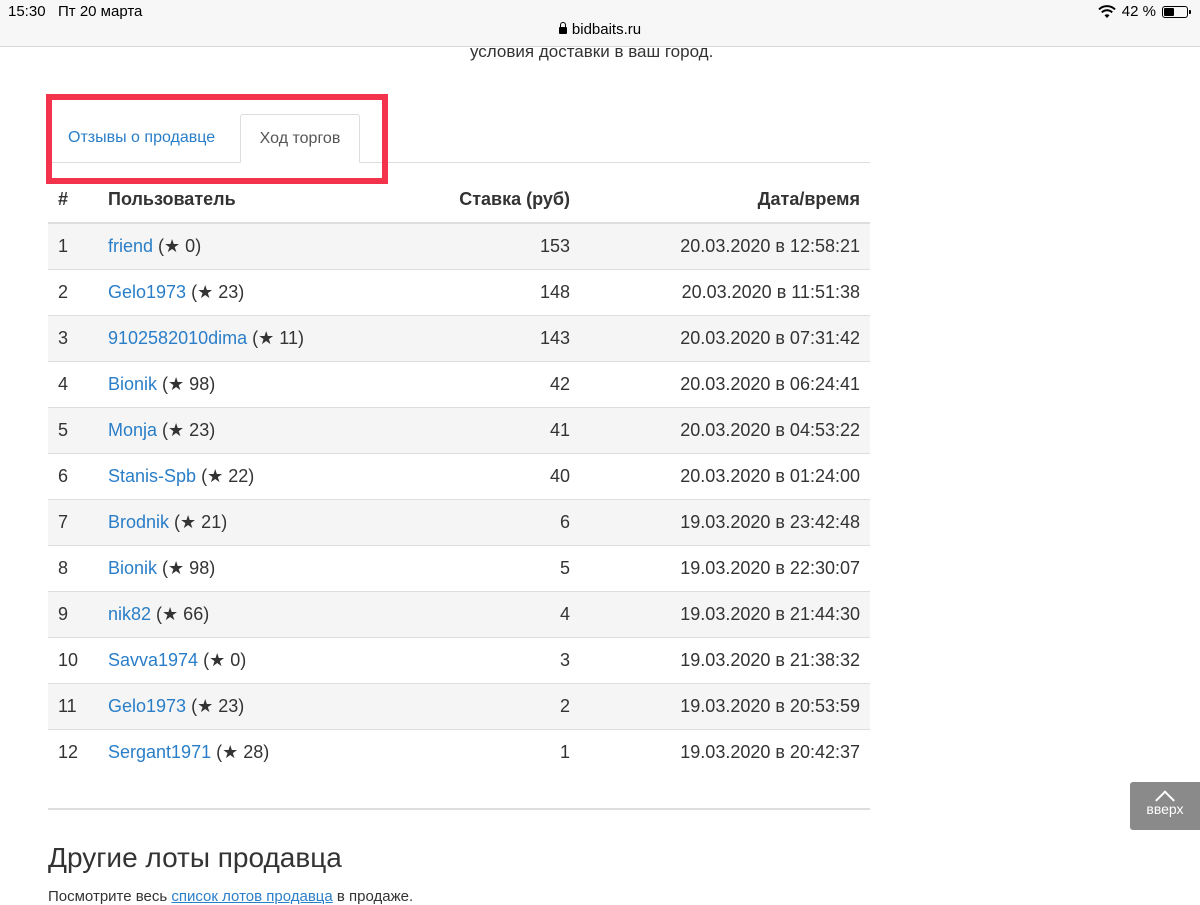 Image resolution: width=1200 pixels, height=905 pixels. What do you see at coordinates (725, 384) in the screenshot?
I see `row-date: 20.03.2020 в 06:24:41` at bounding box center [725, 384].